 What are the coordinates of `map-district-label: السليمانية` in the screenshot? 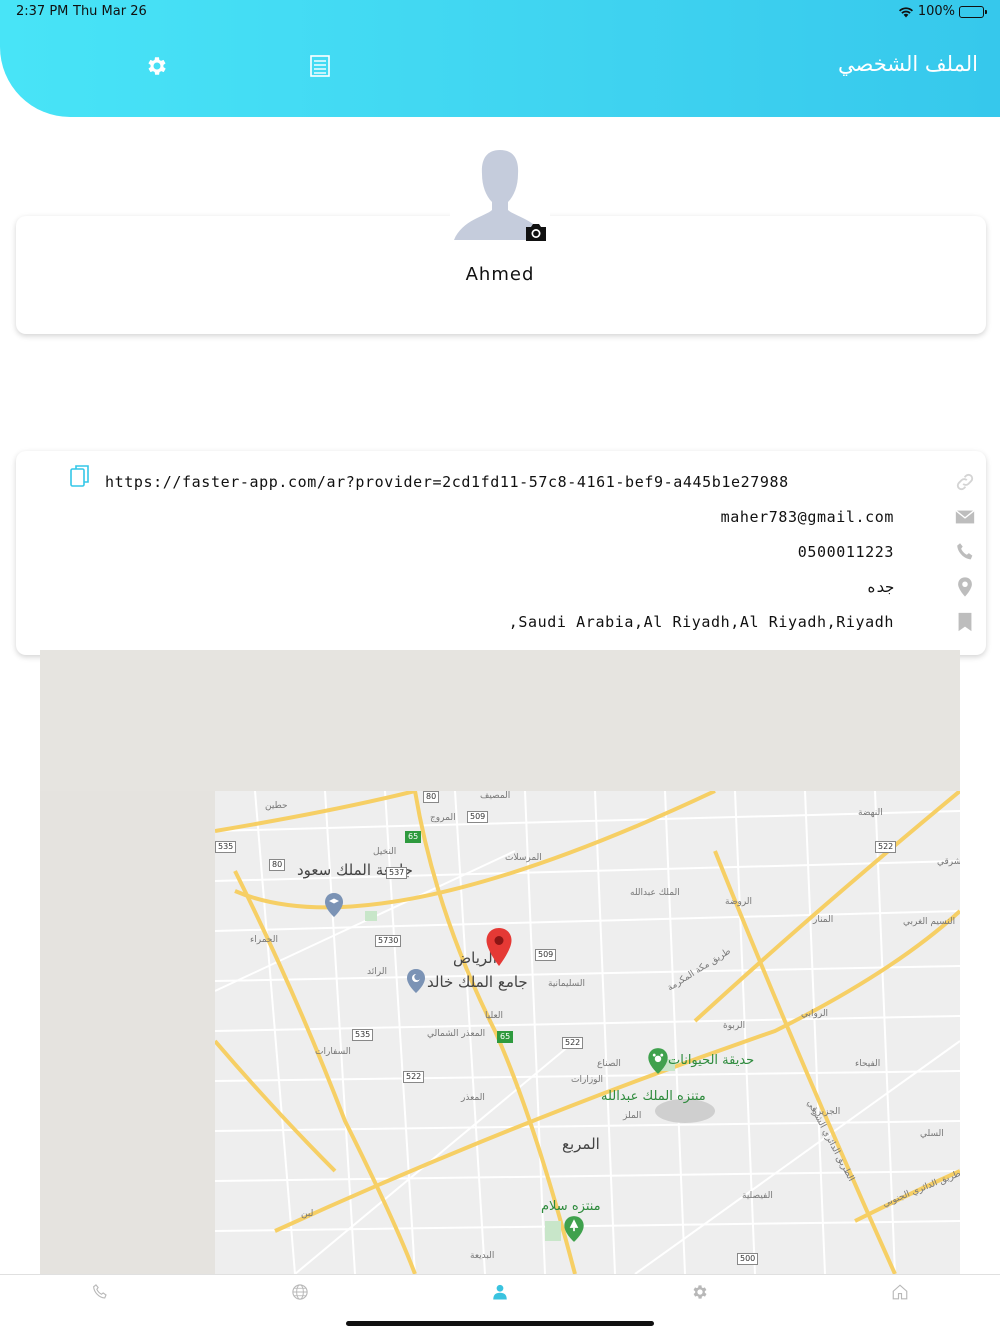 It's located at (566, 984).